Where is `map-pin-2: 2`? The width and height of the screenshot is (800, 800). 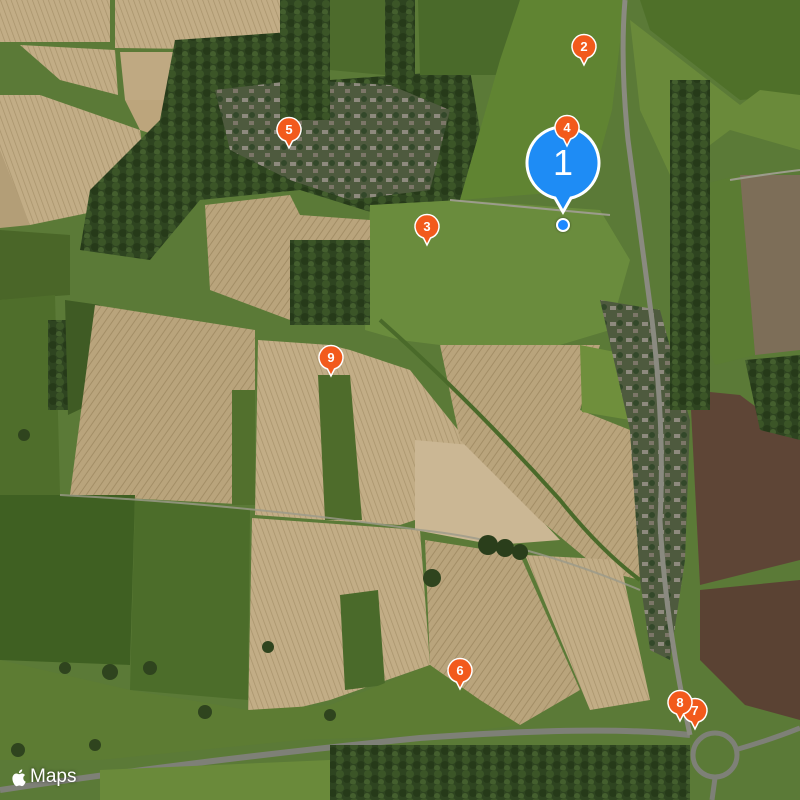 map-pin-2: 2 is located at coordinates (584, 50).